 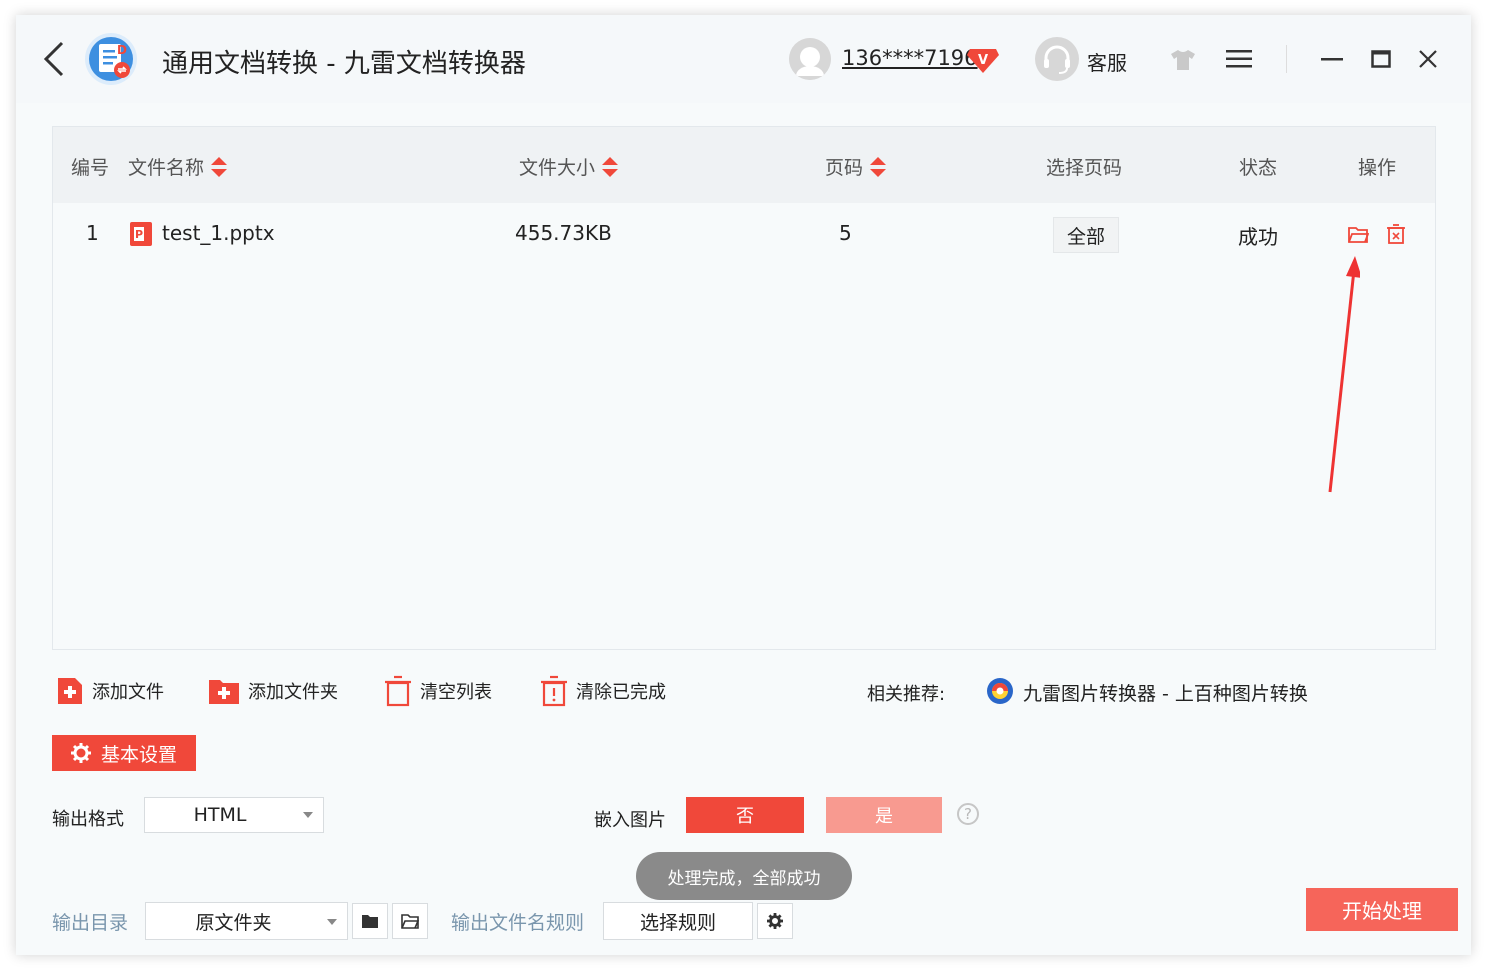 I want to click on browse-folder-button, so click(x=370, y=921).